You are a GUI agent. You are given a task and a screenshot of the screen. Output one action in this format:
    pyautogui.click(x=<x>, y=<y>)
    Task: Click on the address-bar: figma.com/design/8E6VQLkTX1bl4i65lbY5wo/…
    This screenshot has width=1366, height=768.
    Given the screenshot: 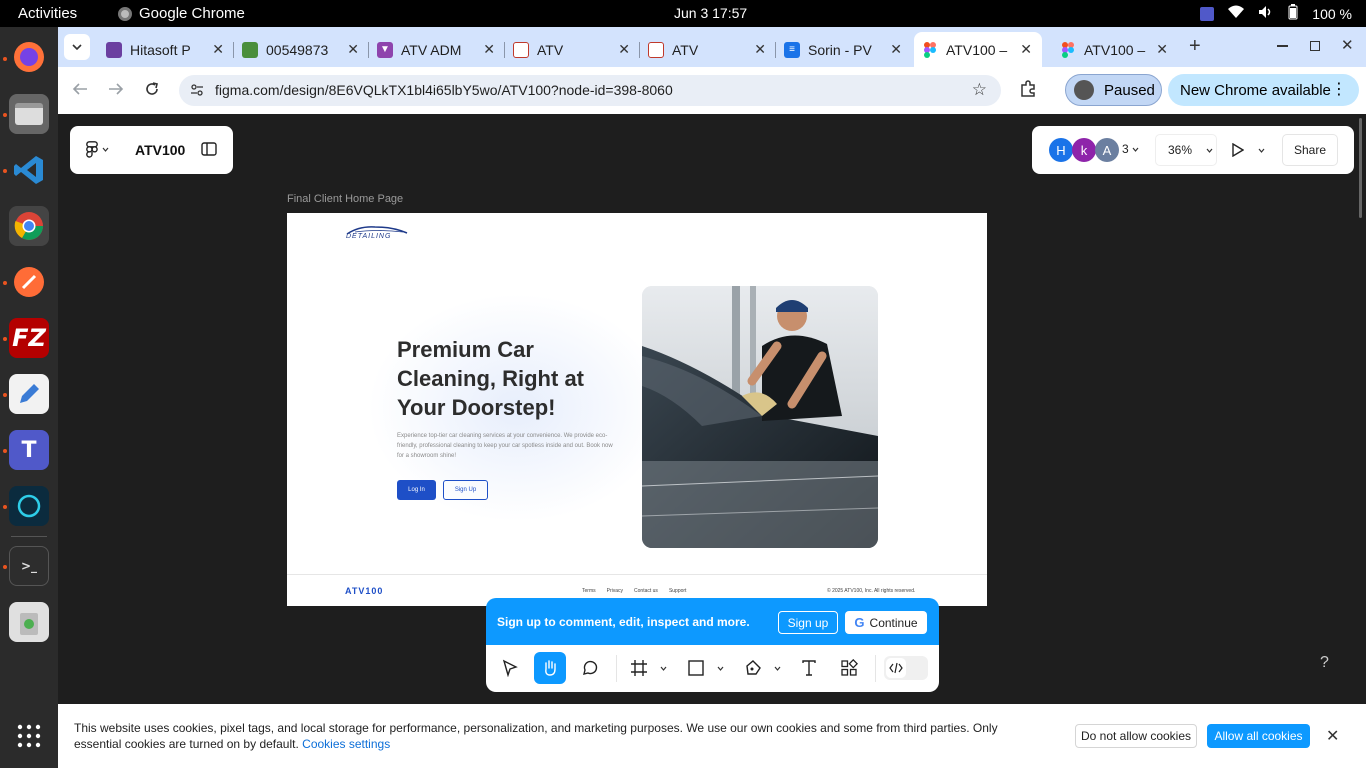 What is the action you would take?
    pyautogui.click(x=590, y=90)
    